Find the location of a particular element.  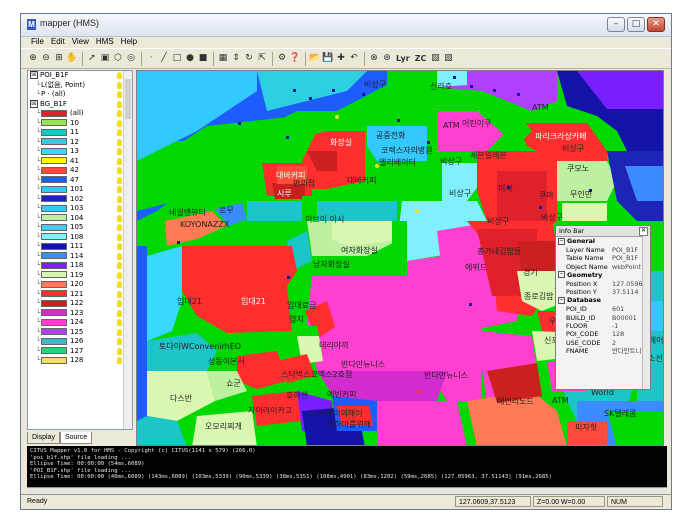

layer-item: └ 120 is located at coordinates (80, 285).